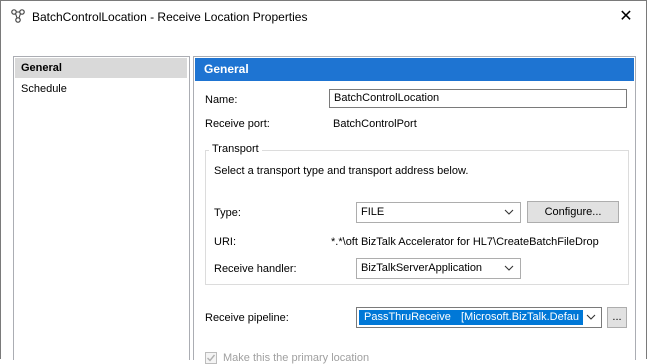 This screenshot has height=364, width=647. Describe the element at coordinates (375, 124) in the screenshot. I see `receive-port-value: BatchControlPort` at that location.